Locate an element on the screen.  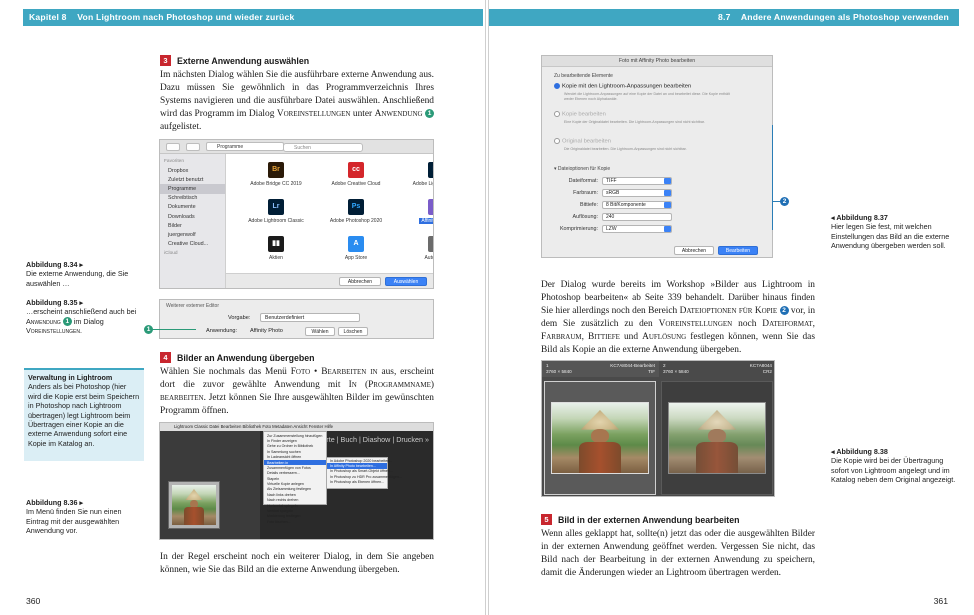
app-entry: cc Adobe Creative Cloud is located at coordinates (356, 174).